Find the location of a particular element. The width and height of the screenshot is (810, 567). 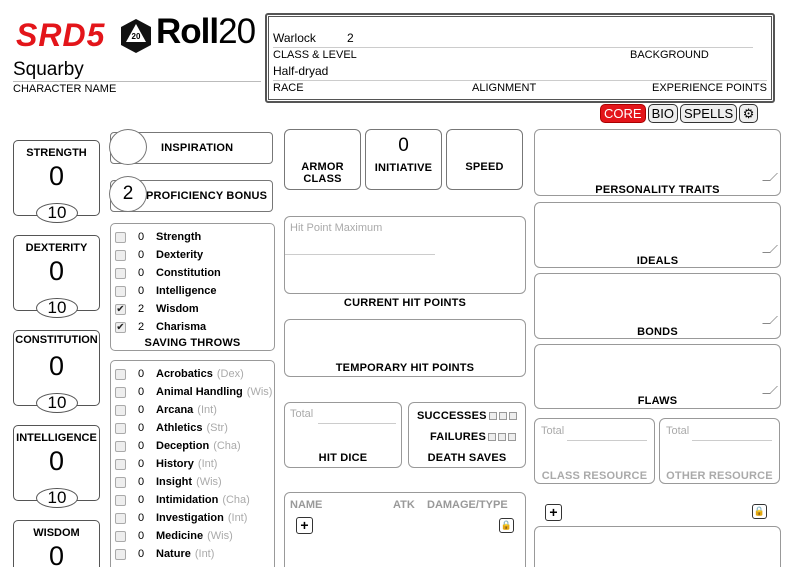

save-row: 0 Strength is located at coordinates (158, 237).